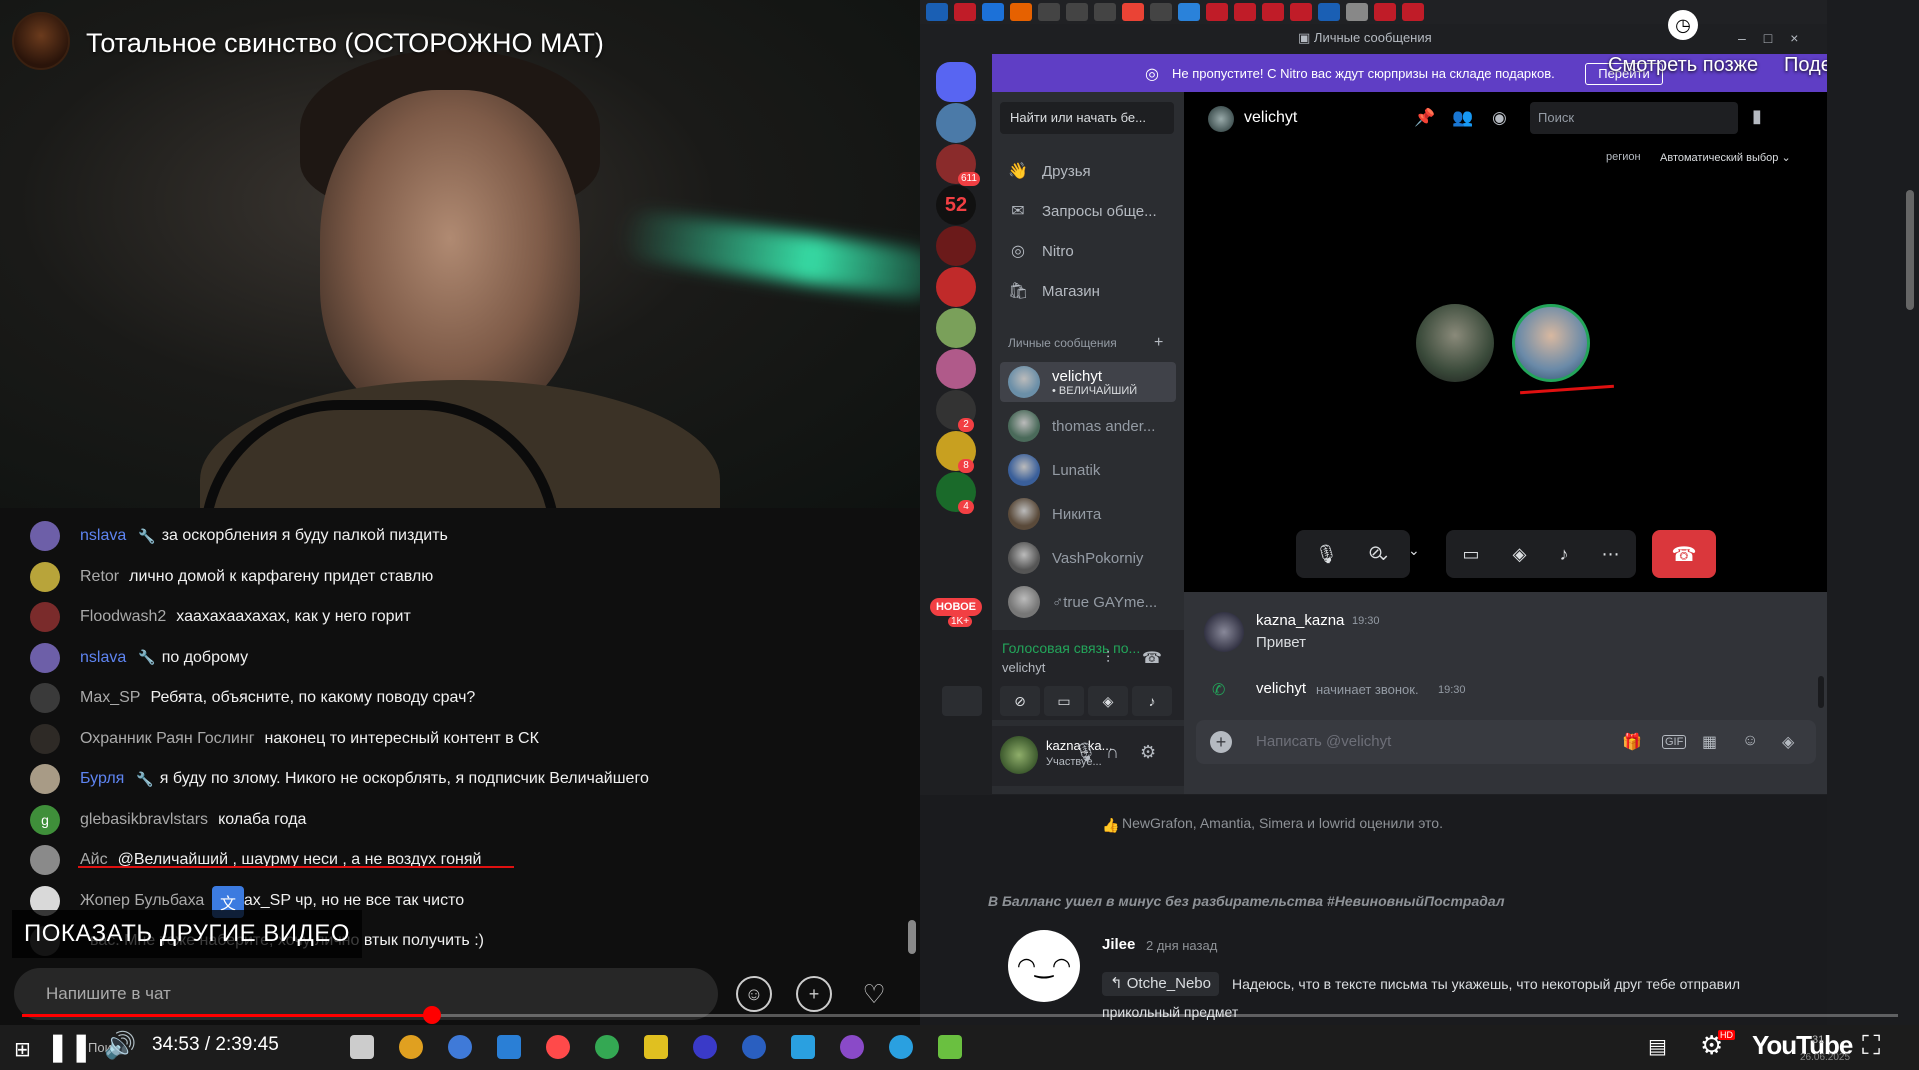 This screenshot has height=1070, width=1919. Describe the element at coordinates (1610, 554) in the screenshot. I see `more-icon: ⋯` at that location.